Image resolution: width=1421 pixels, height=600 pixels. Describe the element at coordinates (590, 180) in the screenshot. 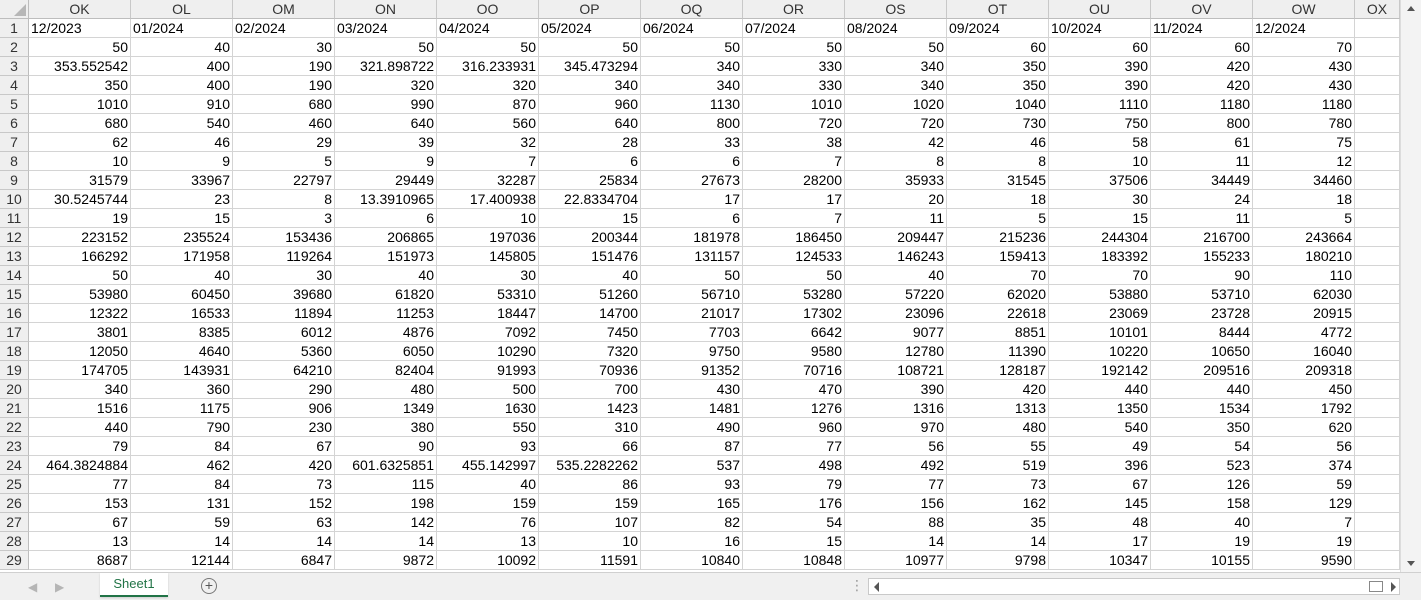

I see `cell-op-9: 25834` at that location.